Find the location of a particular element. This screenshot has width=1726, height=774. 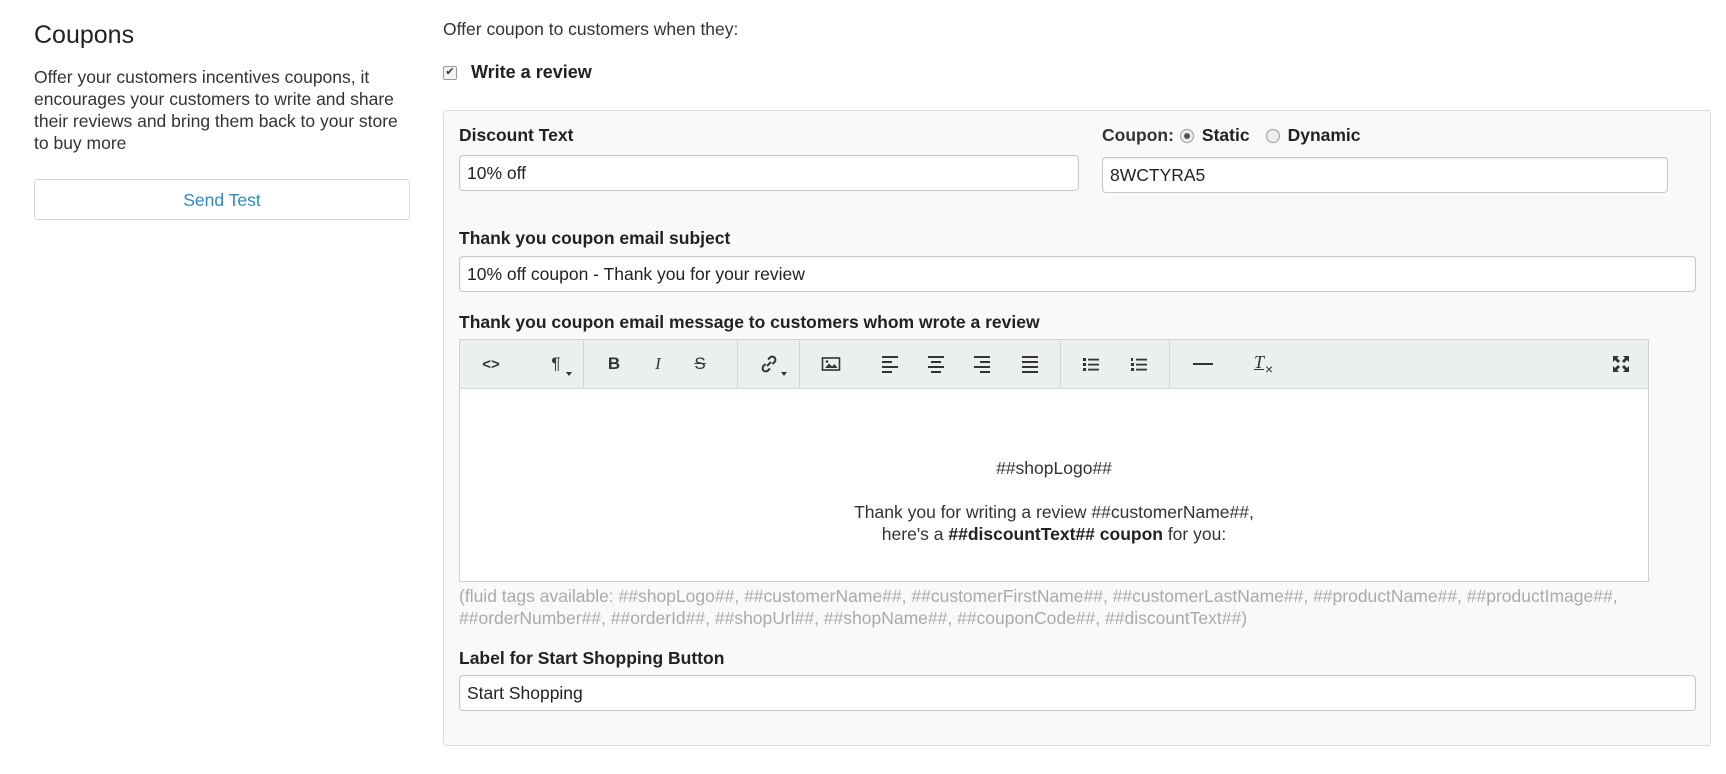

align-center-icon is located at coordinates (936, 364).